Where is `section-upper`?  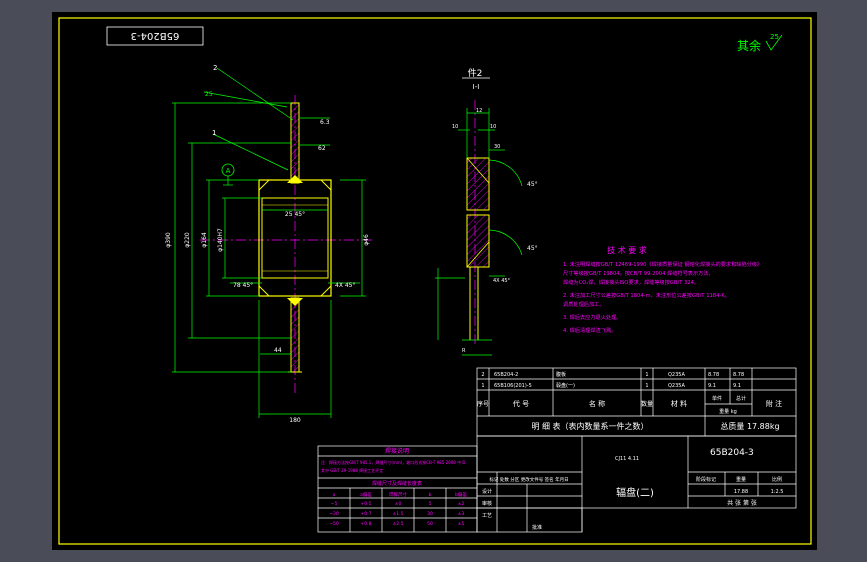 section-upper is located at coordinates (478, 184).